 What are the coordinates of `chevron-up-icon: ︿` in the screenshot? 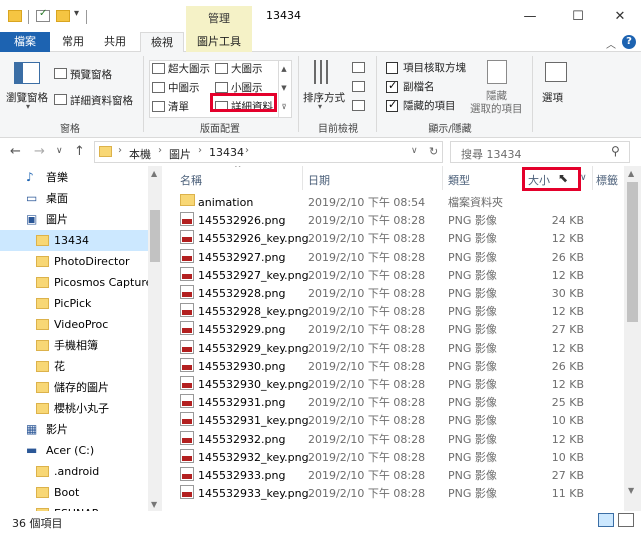 It's located at (611, 43).